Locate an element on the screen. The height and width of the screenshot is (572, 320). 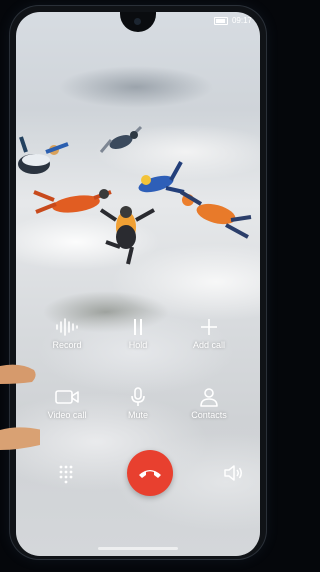
microphone-icon is located at coordinates (138, 396).